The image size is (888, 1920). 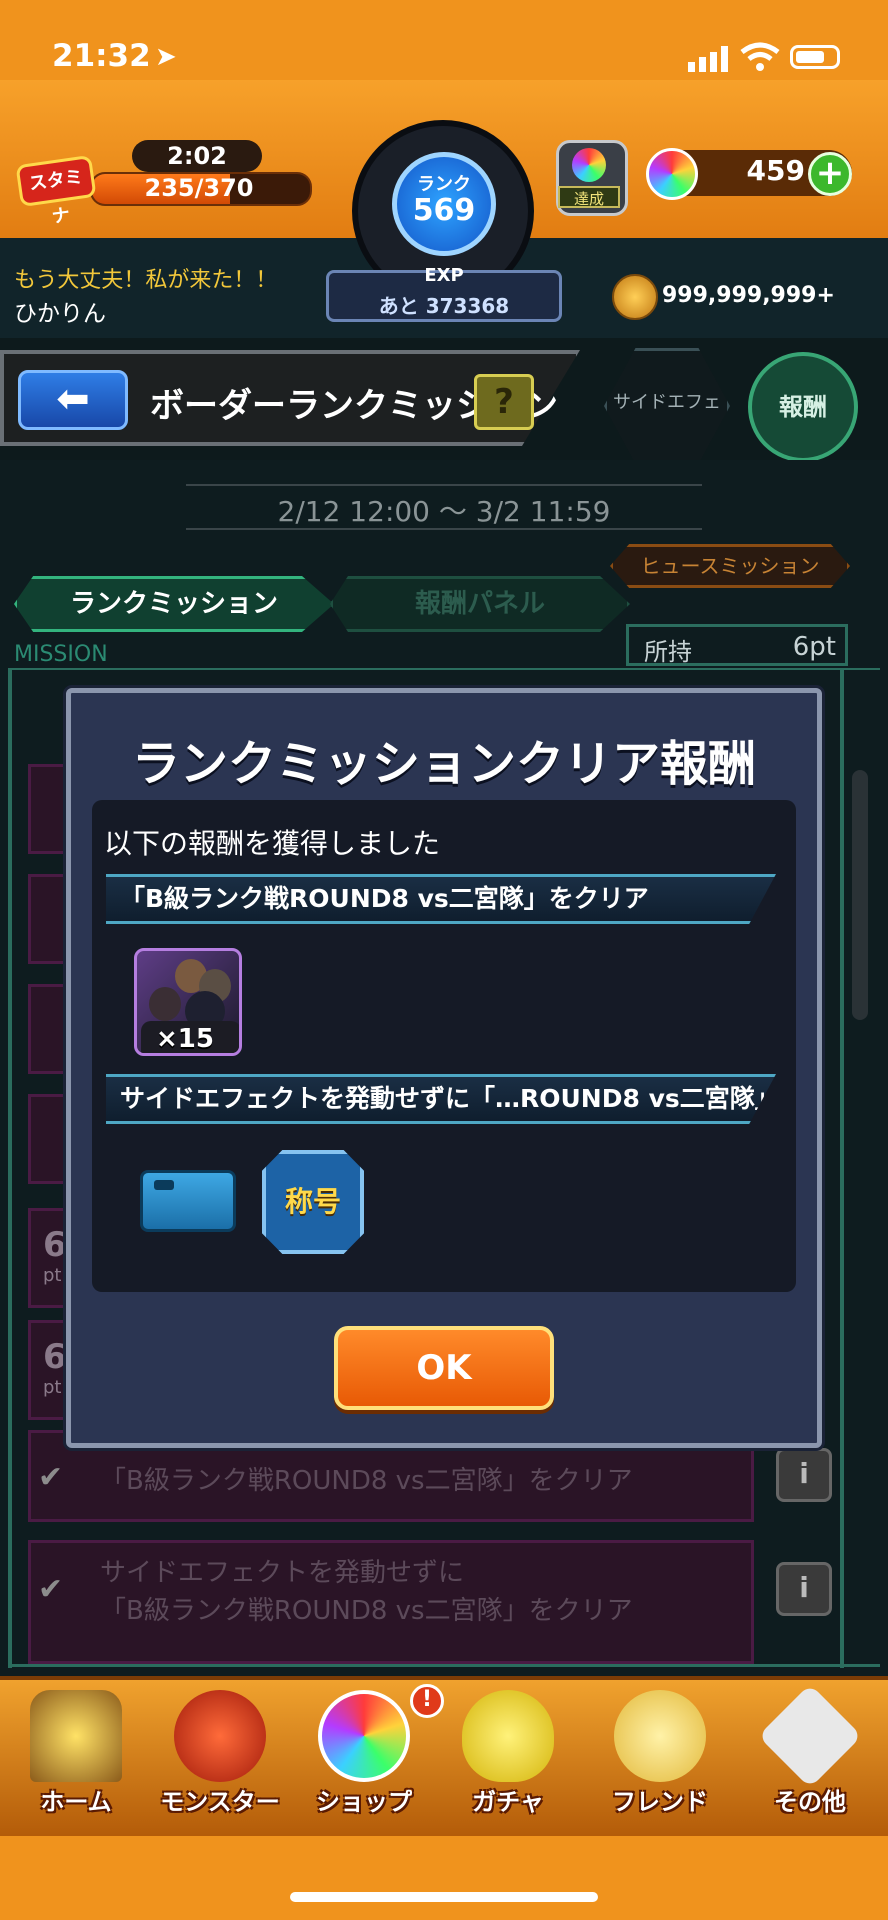 I want to click on nav-other: その他, so click(x=810, y=1753).